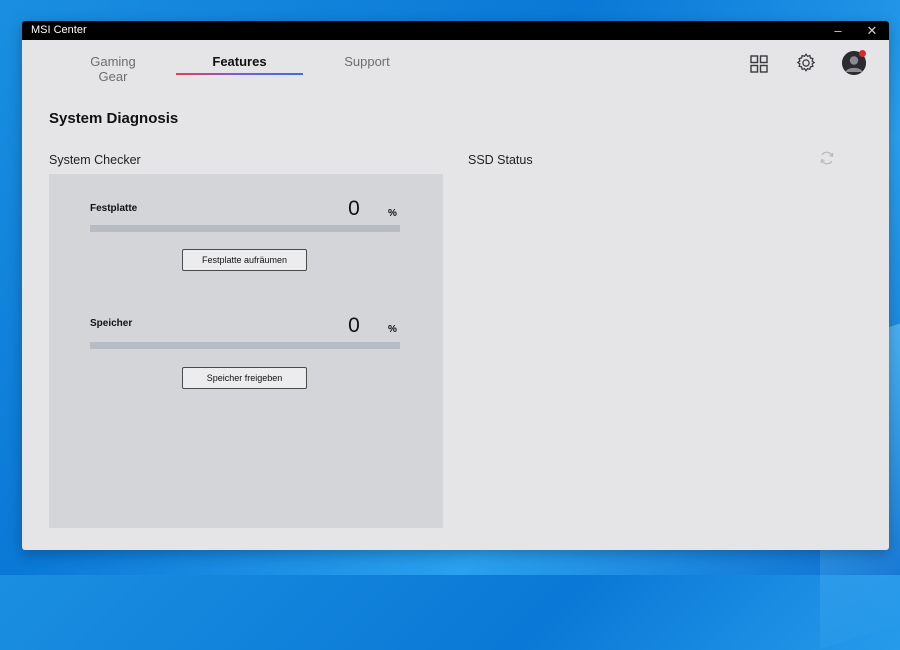 The image size is (900, 650). What do you see at coordinates (838, 30) in the screenshot?
I see `minimize-button: –` at bounding box center [838, 30].